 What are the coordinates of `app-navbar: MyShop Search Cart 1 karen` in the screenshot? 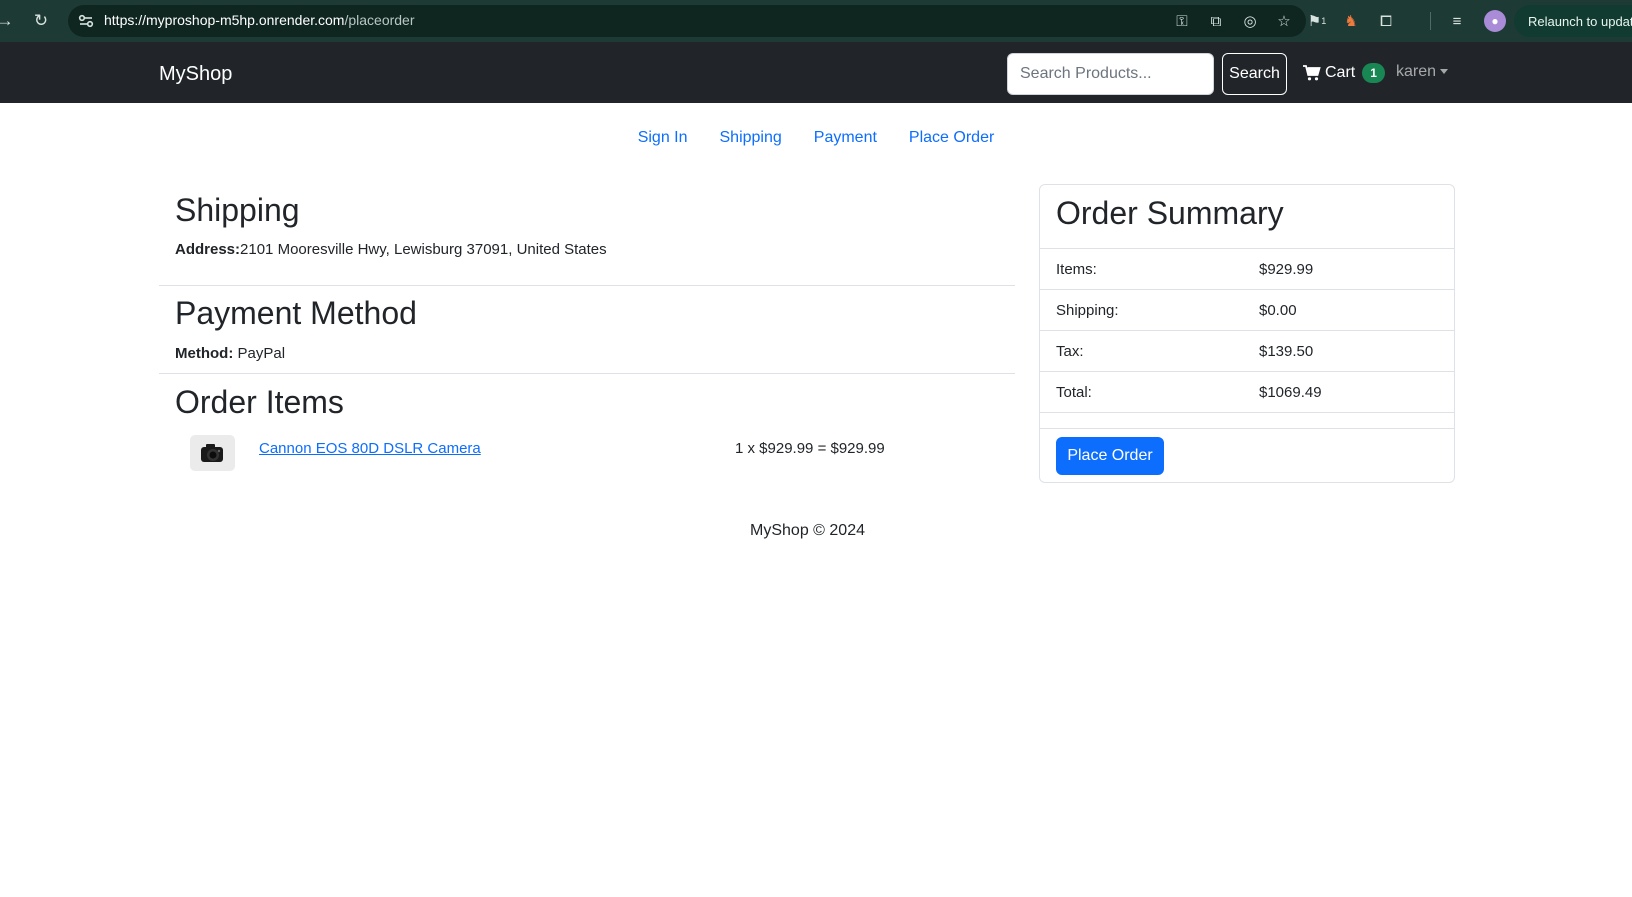 It's located at (816, 72).